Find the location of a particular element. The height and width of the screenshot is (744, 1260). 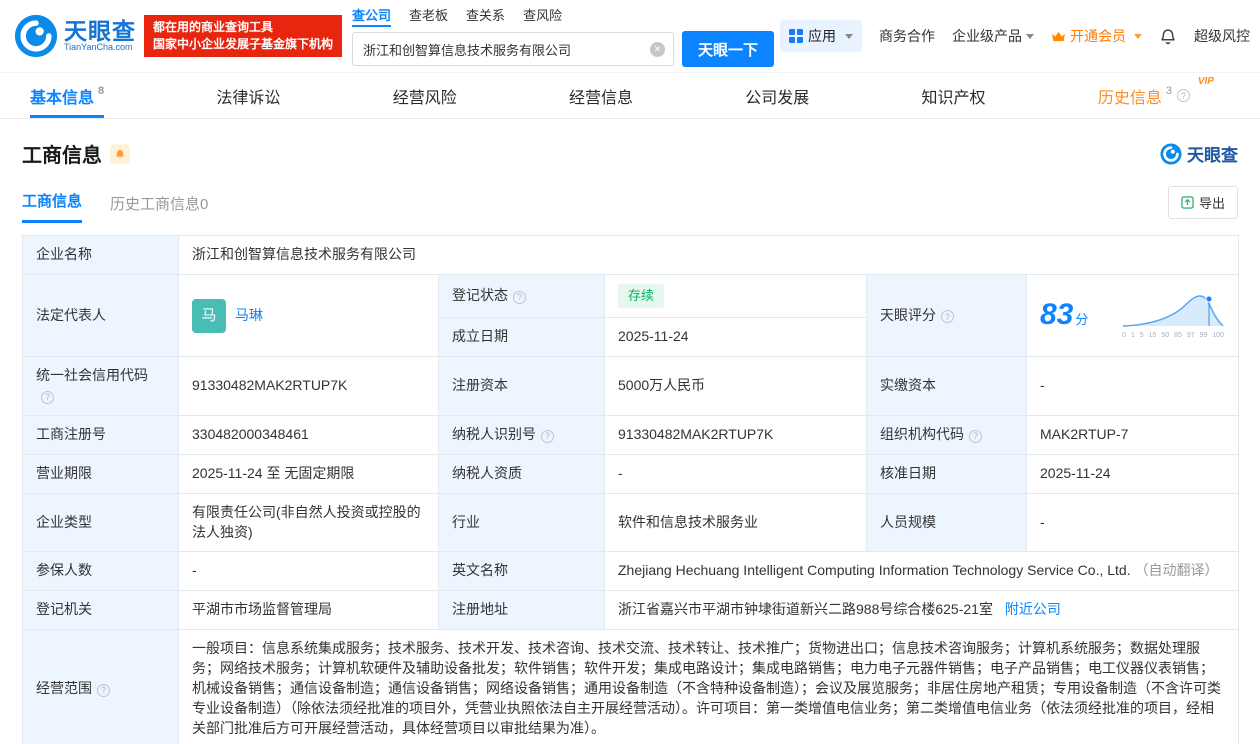

nav-enterprise-products: 企业级产品 is located at coordinates (993, 36).